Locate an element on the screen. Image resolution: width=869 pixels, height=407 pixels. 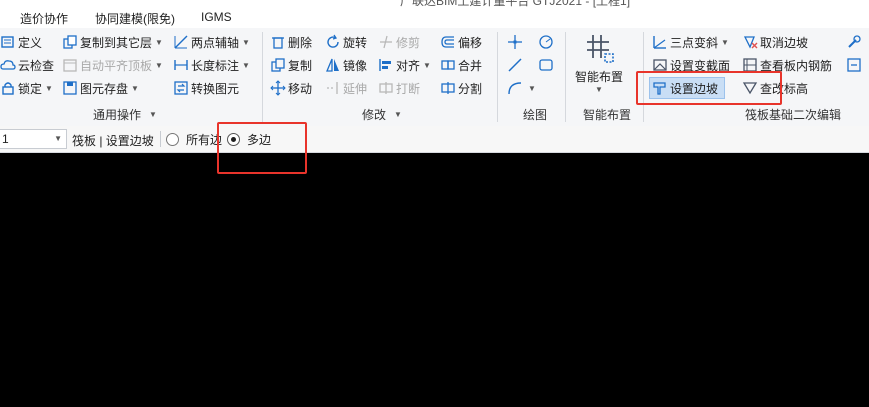
convert-element-button: 转换图元 is located at coordinates (206, 88).